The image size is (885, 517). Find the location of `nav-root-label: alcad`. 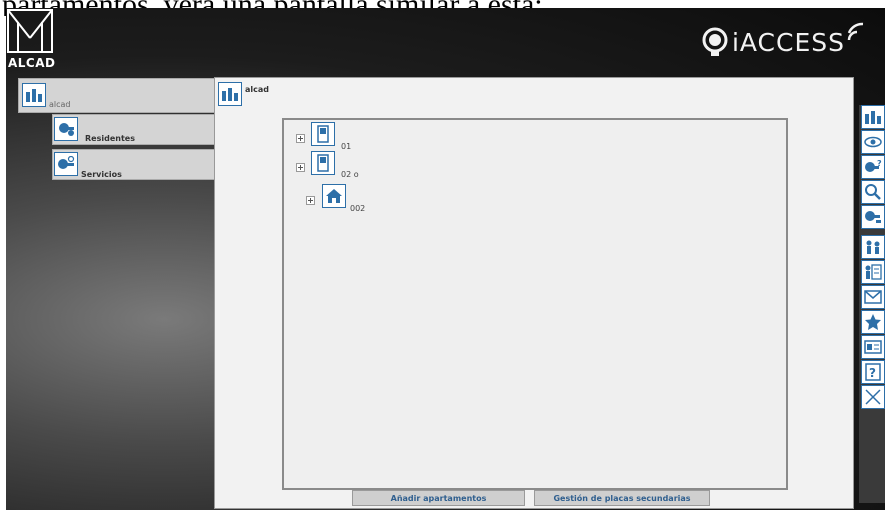

nav-root-label: alcad is located at coordinates (60, 104).